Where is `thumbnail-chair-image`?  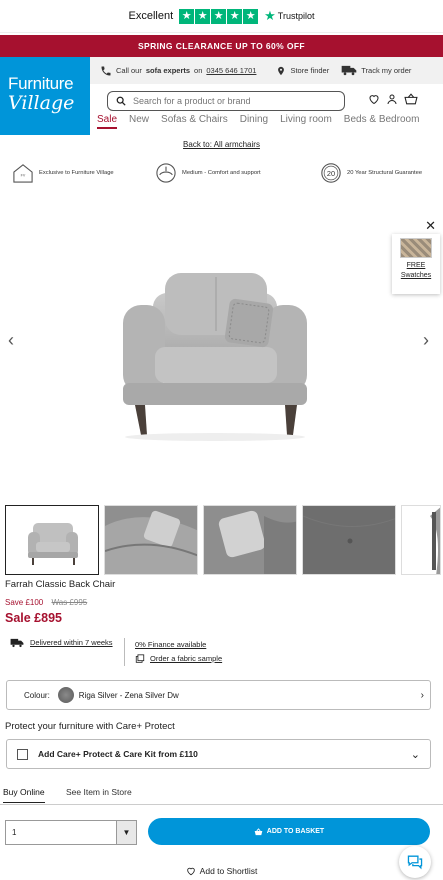 thumbnail-chair-image is located at coordinates (52, 540).